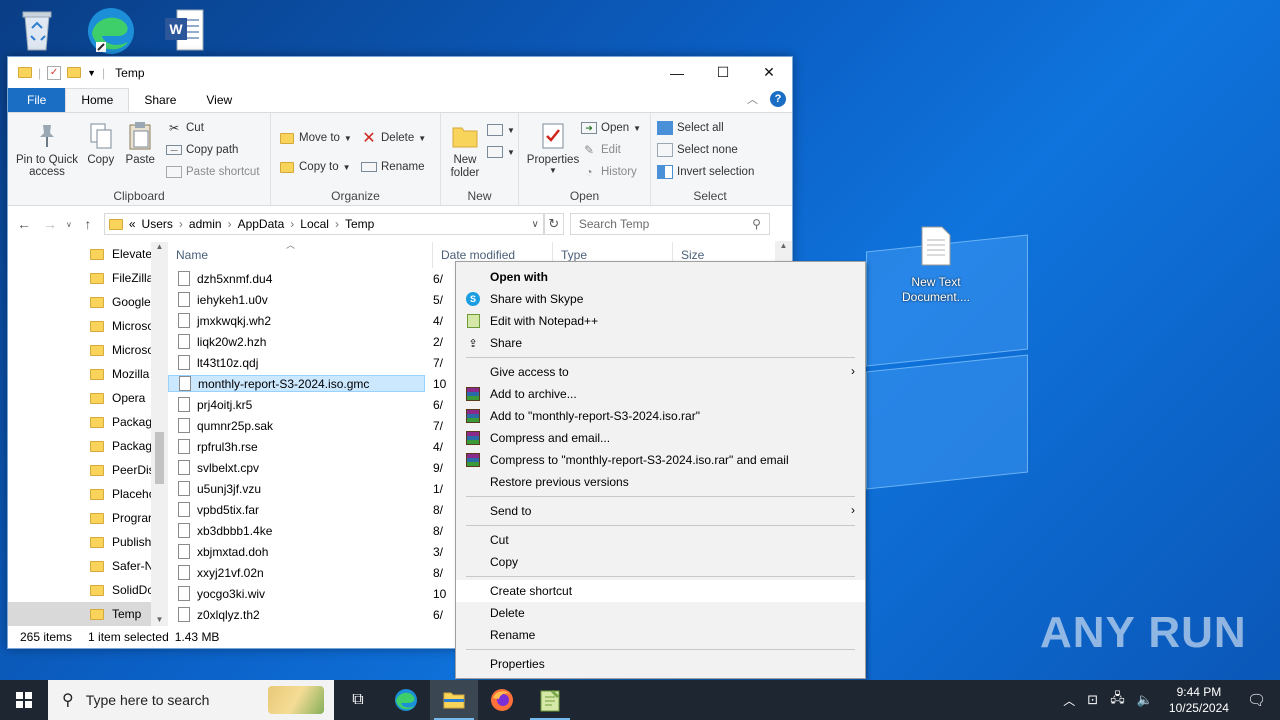  Describe the element at coordinates (660, 321) in the screenshot. I see `menu-edit-with-notepad: Edit with Notepad++` at that location.